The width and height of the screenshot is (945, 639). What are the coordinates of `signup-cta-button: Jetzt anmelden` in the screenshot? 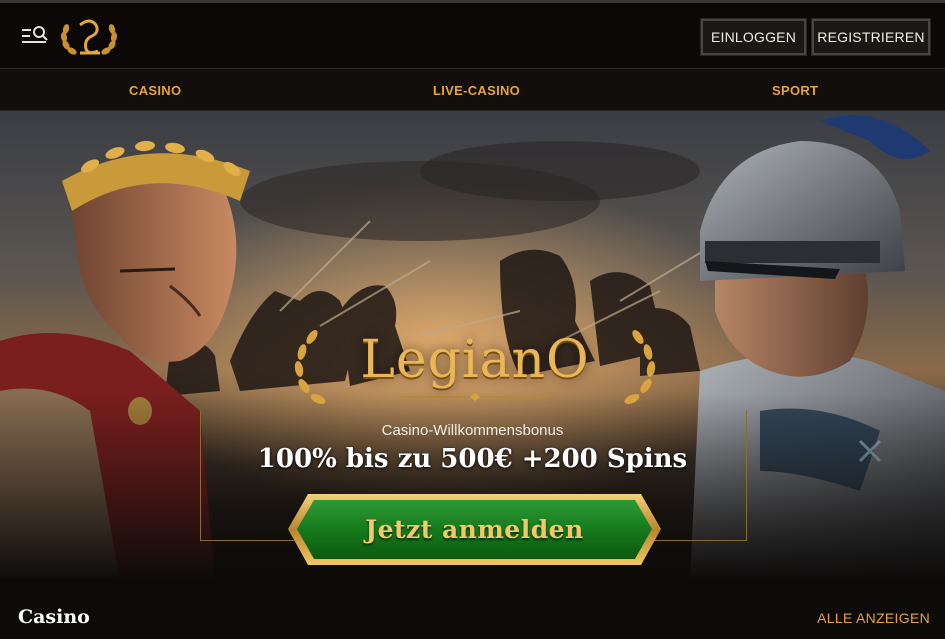 It's located at (474, 529).